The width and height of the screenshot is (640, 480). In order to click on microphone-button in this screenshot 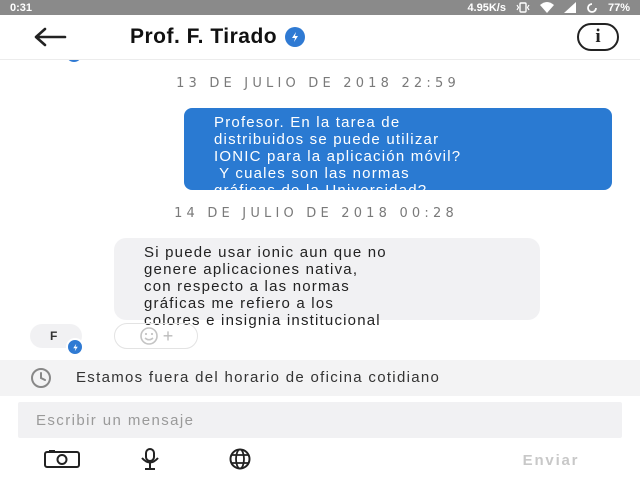, I will do `click(150, 459)`.